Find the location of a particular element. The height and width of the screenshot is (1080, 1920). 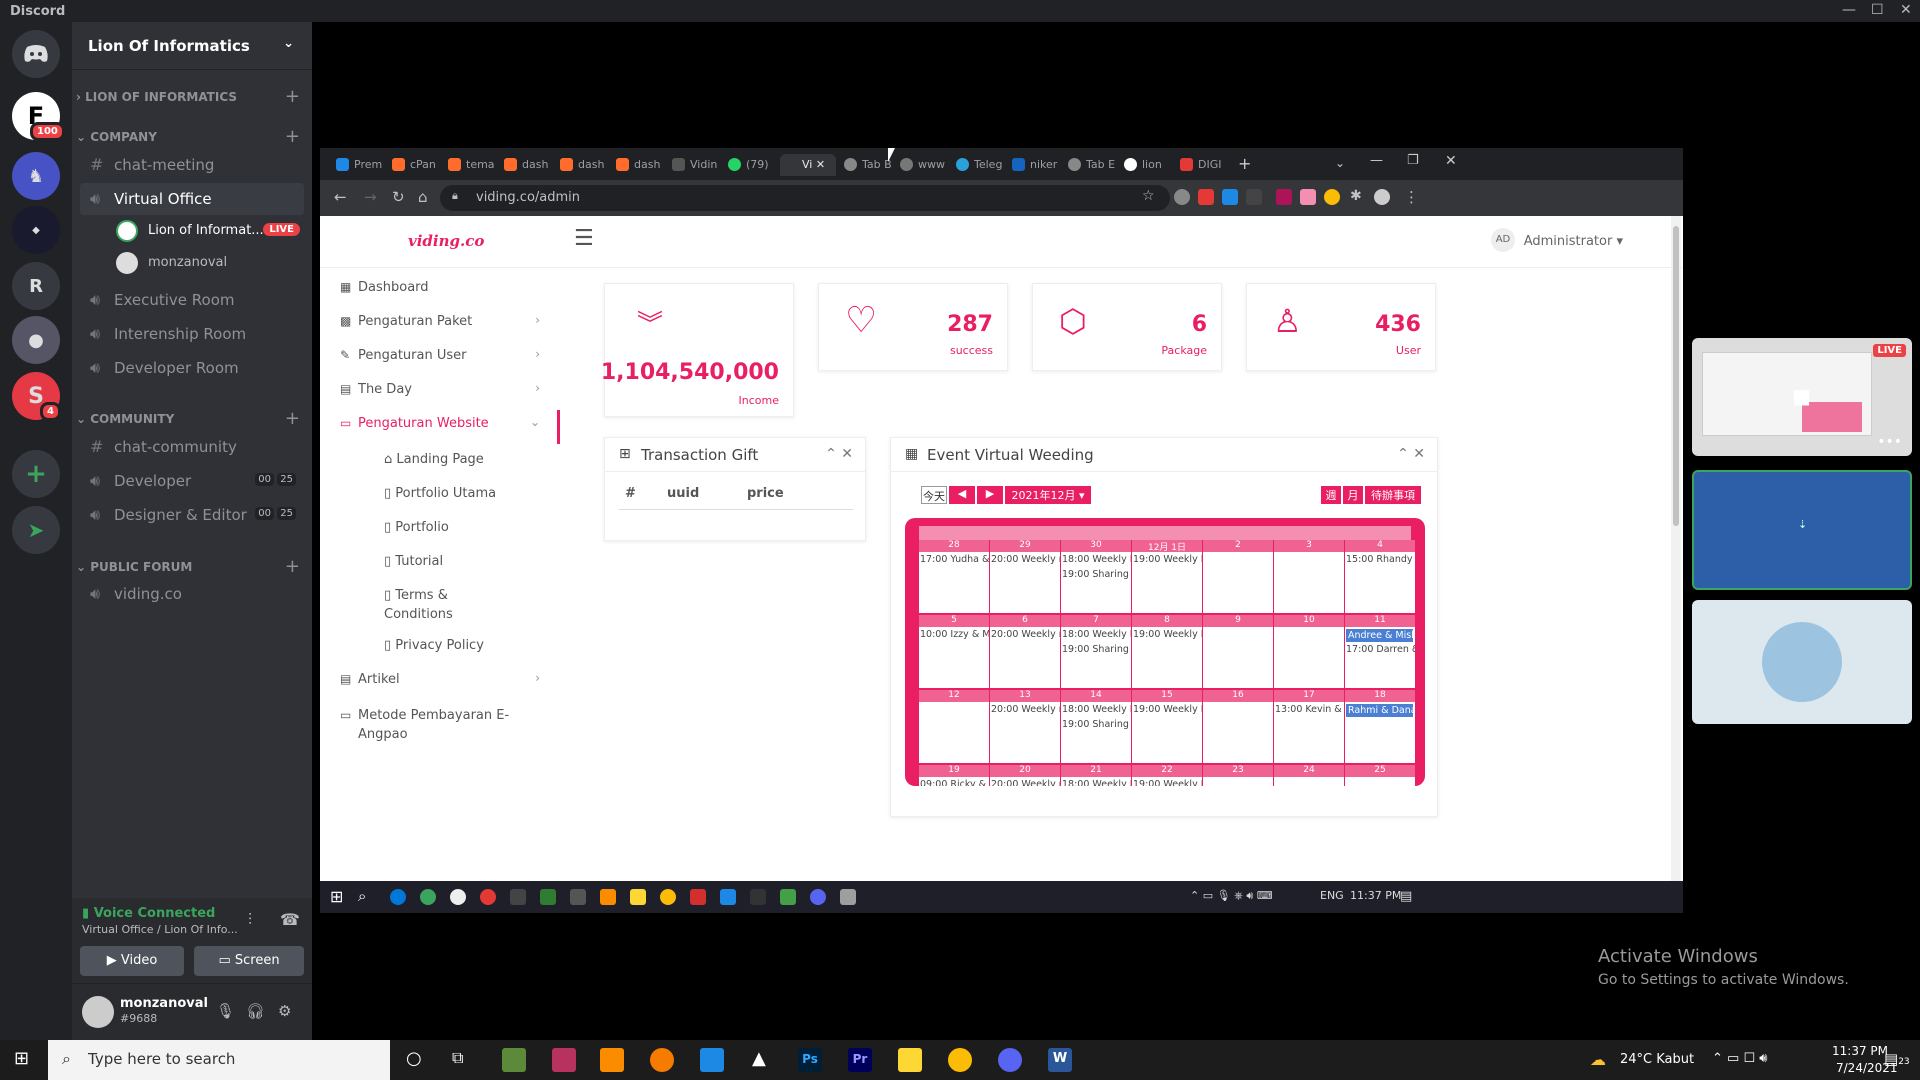

server-icon-r: R is located at coordinates (36, 286).